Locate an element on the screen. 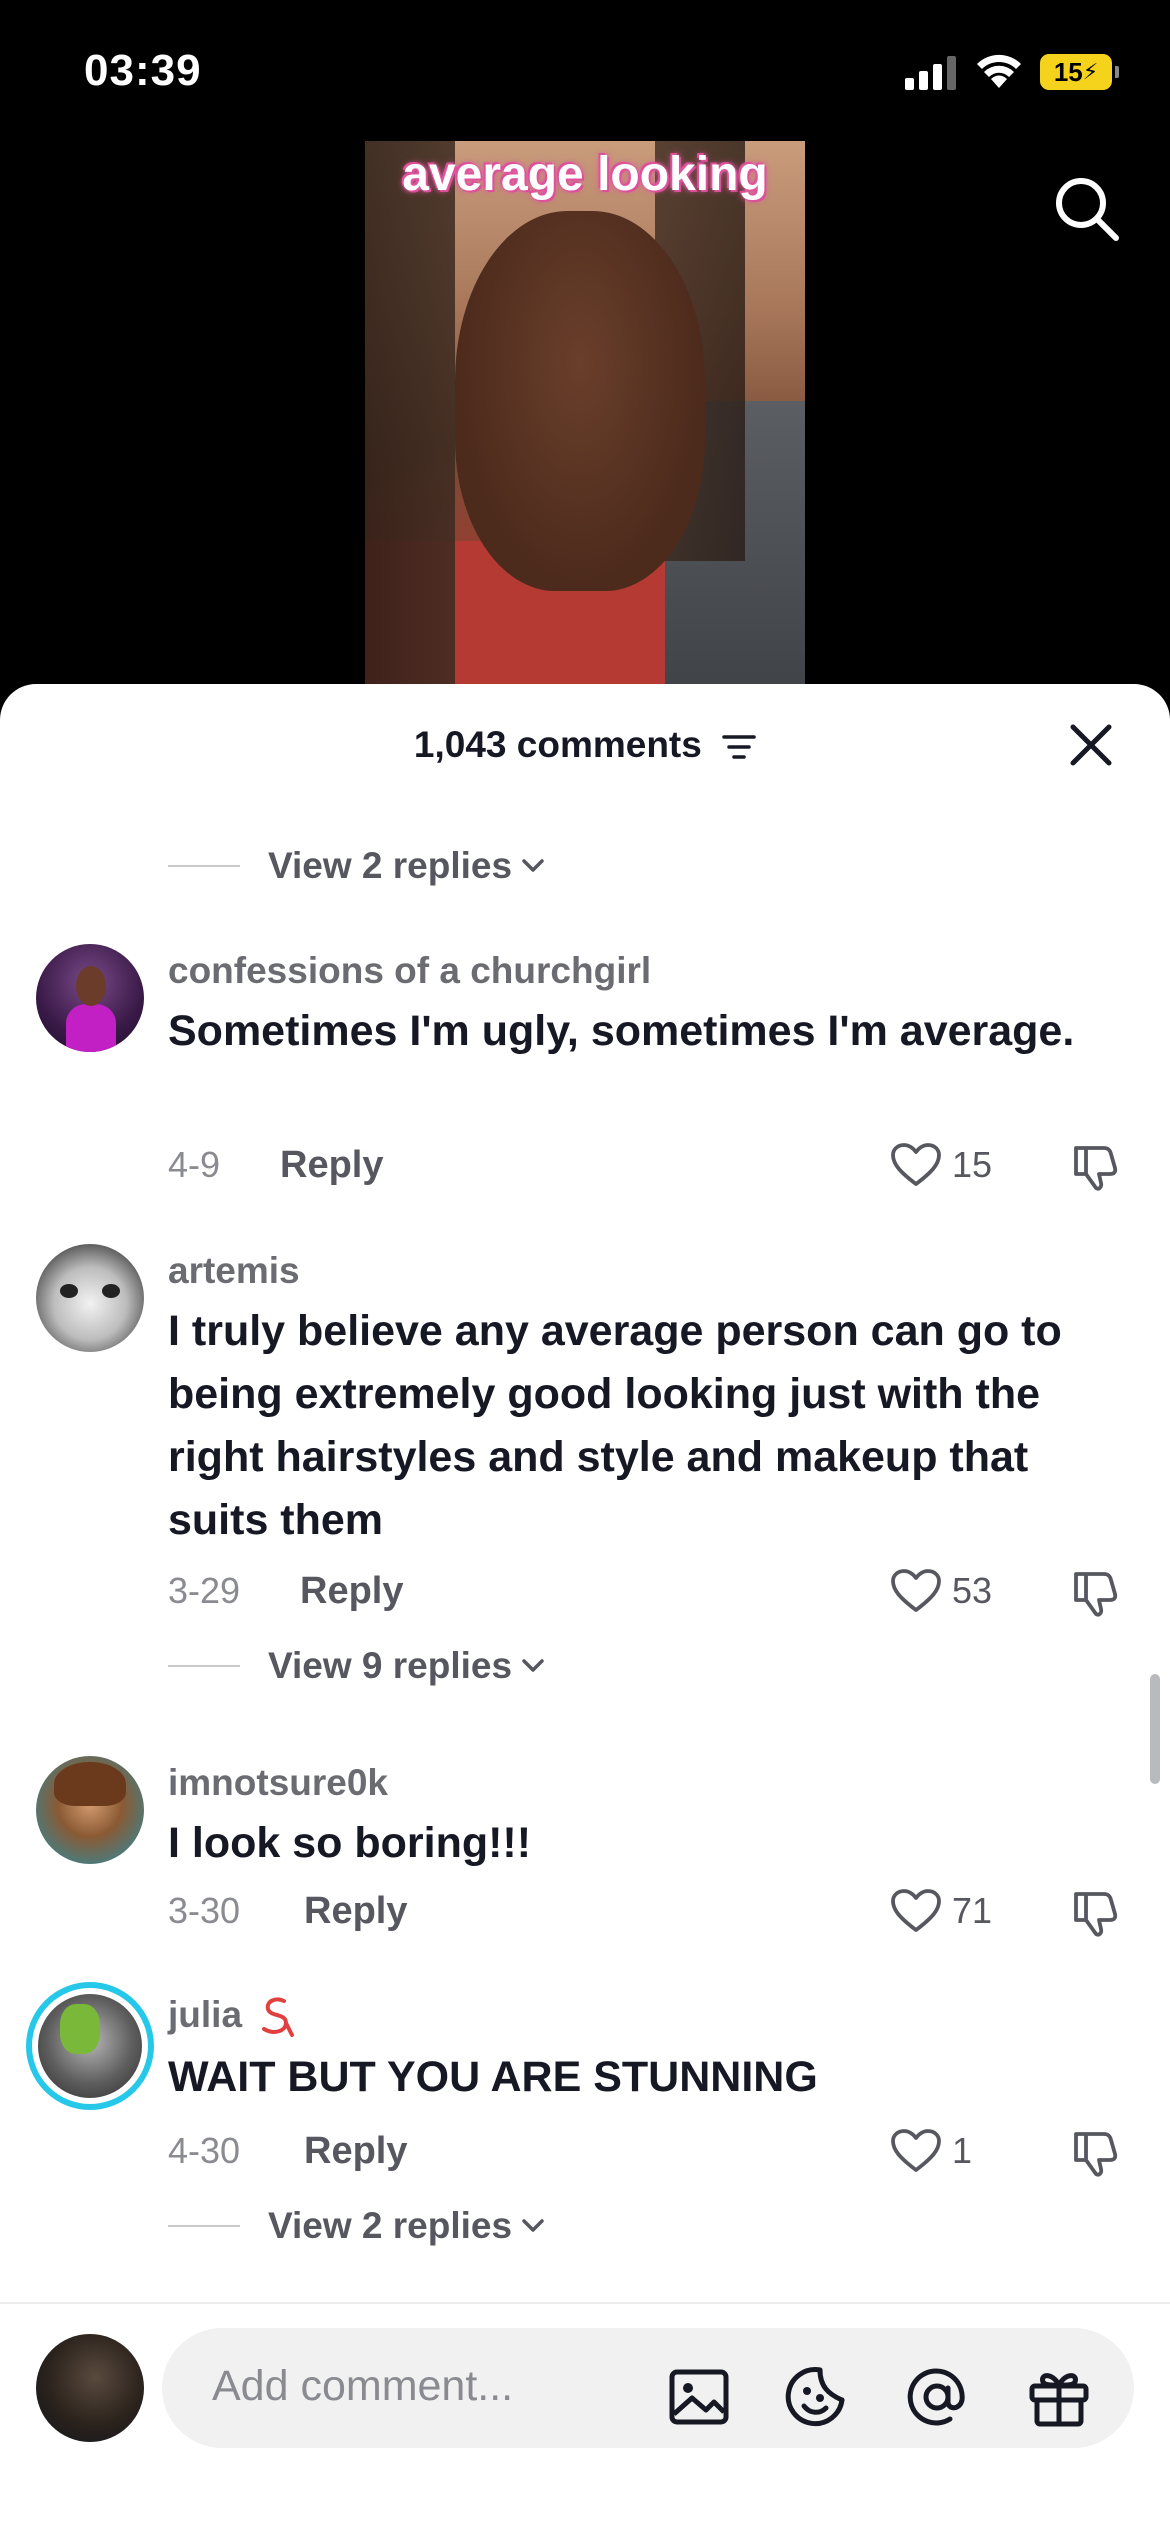 Image resolution: width=1170 pixels, height=2532 pixels. ribbon-icon is located at coordinates (278, 2017).